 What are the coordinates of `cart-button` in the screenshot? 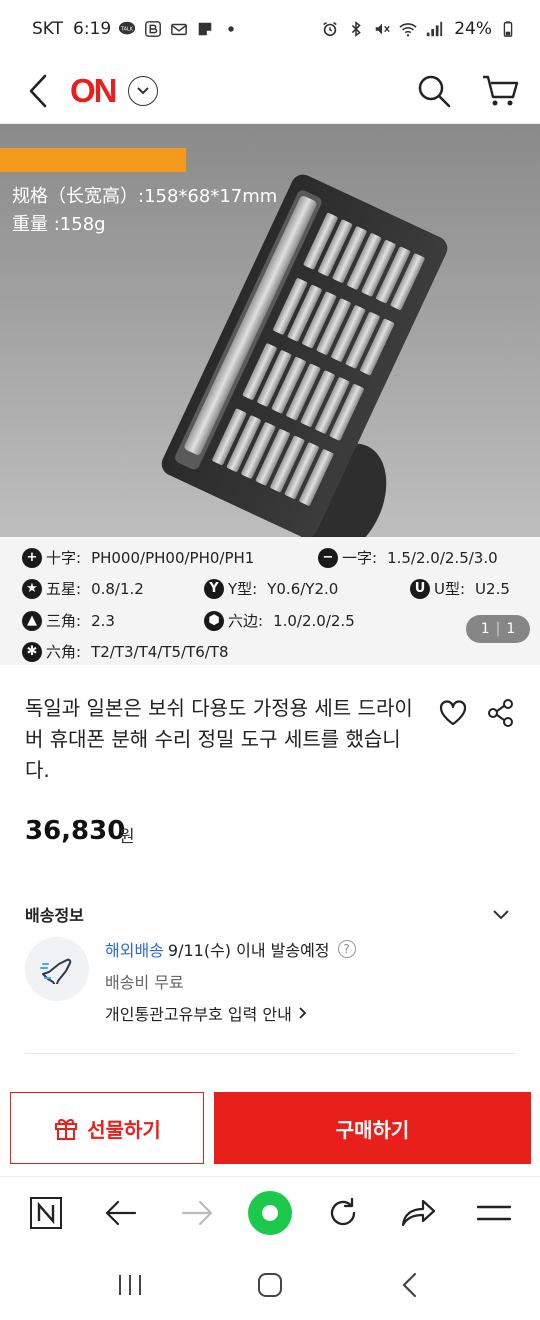 It's located at (500, 91).